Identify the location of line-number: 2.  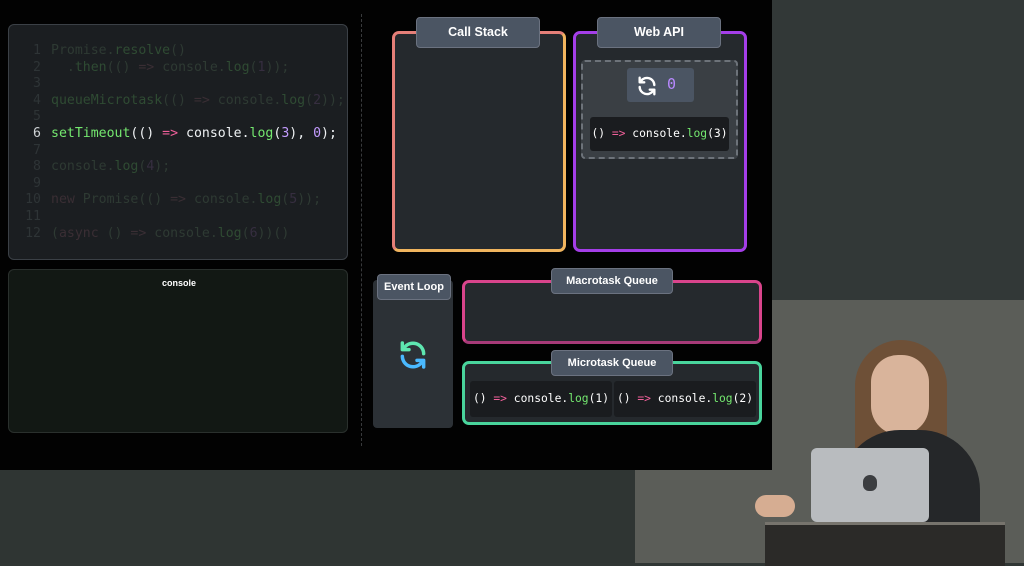
(37, 67).